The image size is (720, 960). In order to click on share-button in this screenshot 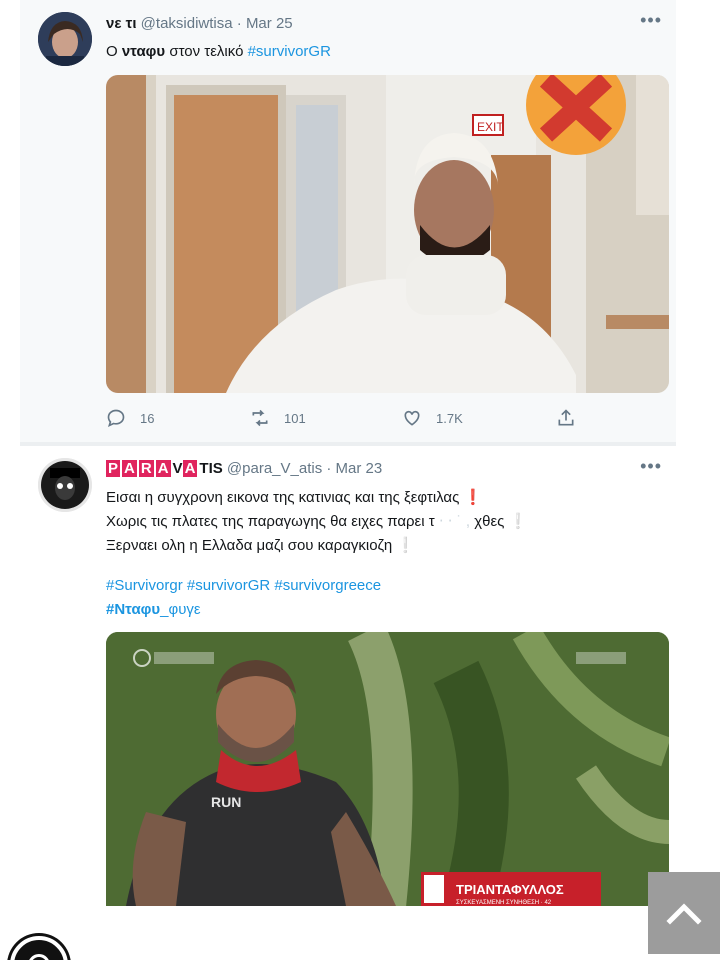, I will do `click(573, 418)`.